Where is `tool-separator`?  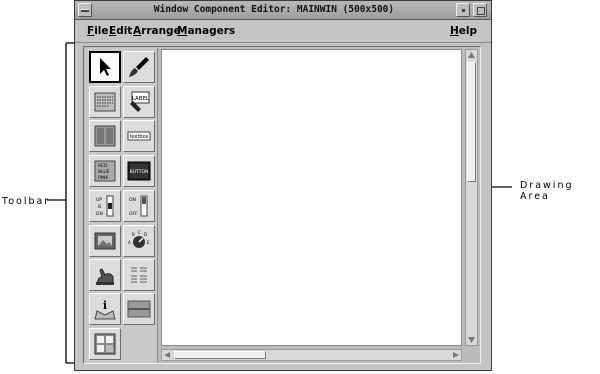 tool-separator is located at coordinates (139, 309).